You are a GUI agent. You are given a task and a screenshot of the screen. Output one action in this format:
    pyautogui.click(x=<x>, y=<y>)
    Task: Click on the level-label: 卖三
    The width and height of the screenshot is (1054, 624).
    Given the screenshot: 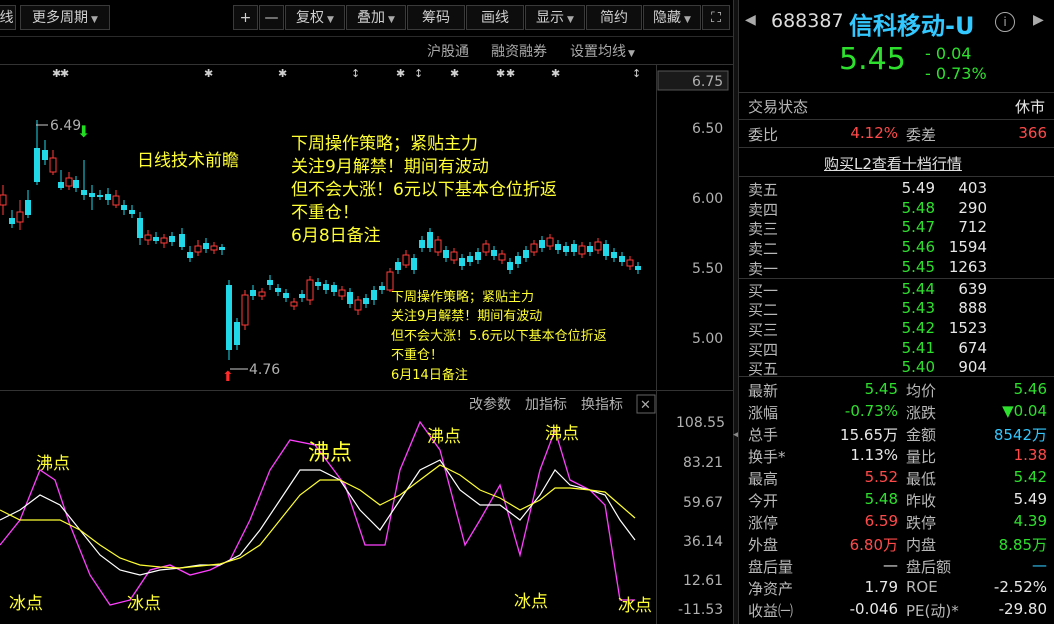 What is the action you would take?
    pyautogui.click(x=763, y=229)
    